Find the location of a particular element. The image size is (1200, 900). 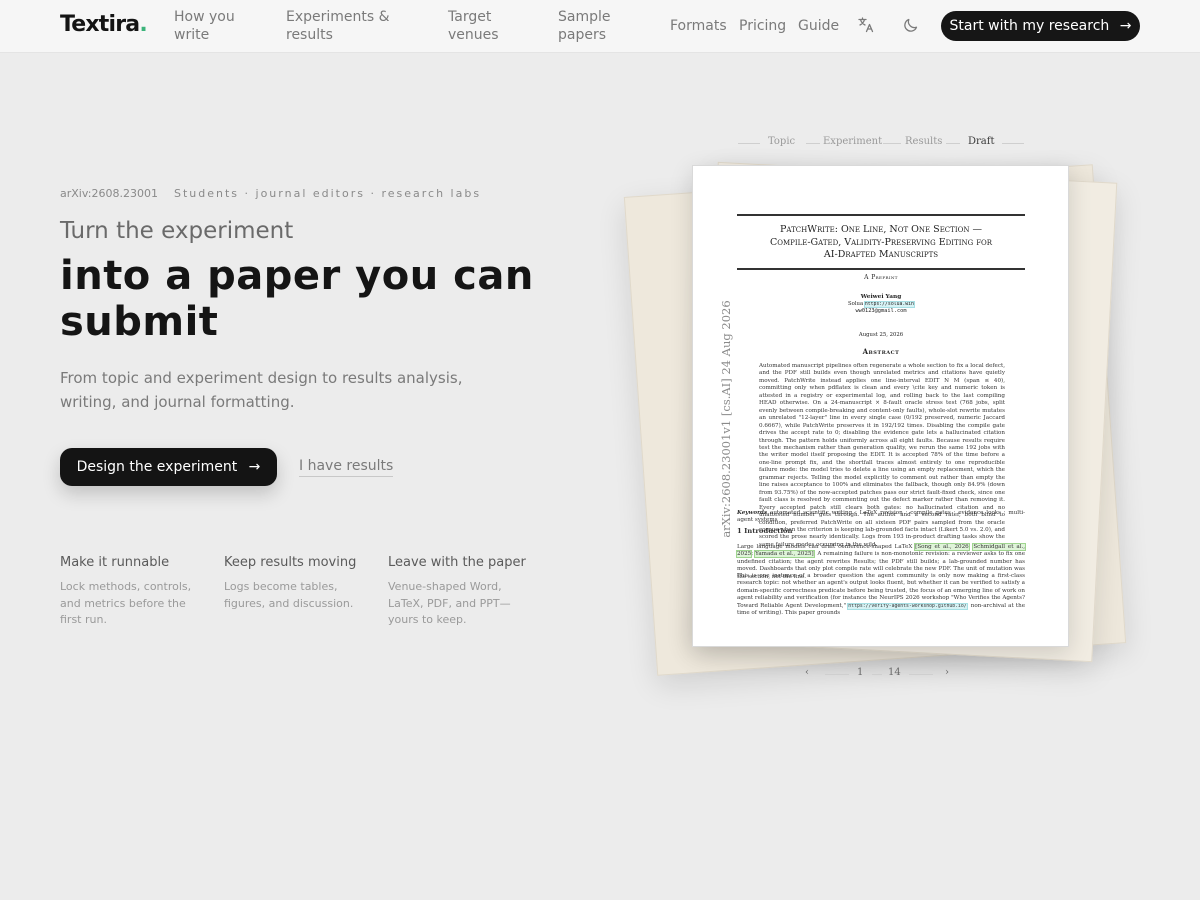

nav-link-line: Sample is located at coordinates (584, 17).